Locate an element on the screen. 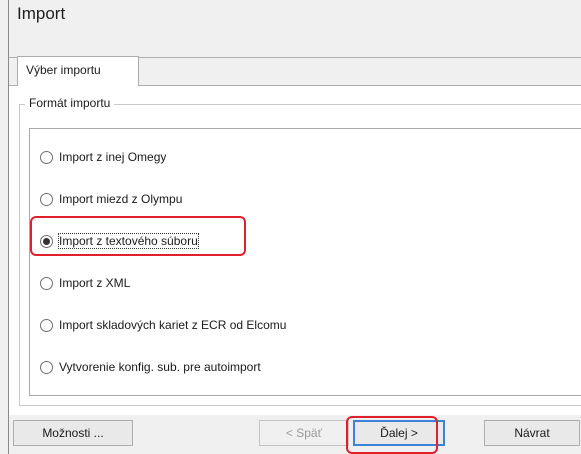  option-label: Import miezd z Olympu is located at coordinates (121, 199).